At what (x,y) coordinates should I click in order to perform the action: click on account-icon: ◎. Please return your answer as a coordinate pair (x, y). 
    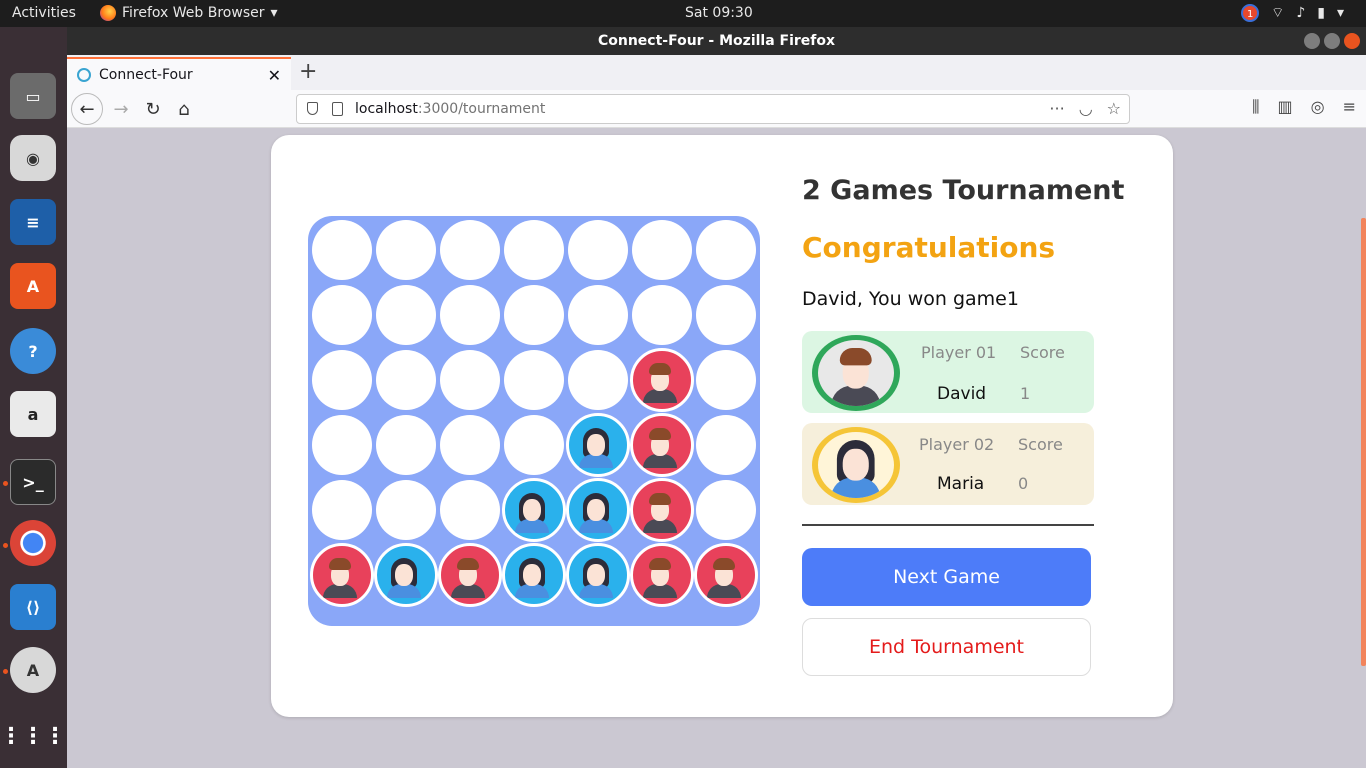
    Looking at the image, I should click on (1318, 107).